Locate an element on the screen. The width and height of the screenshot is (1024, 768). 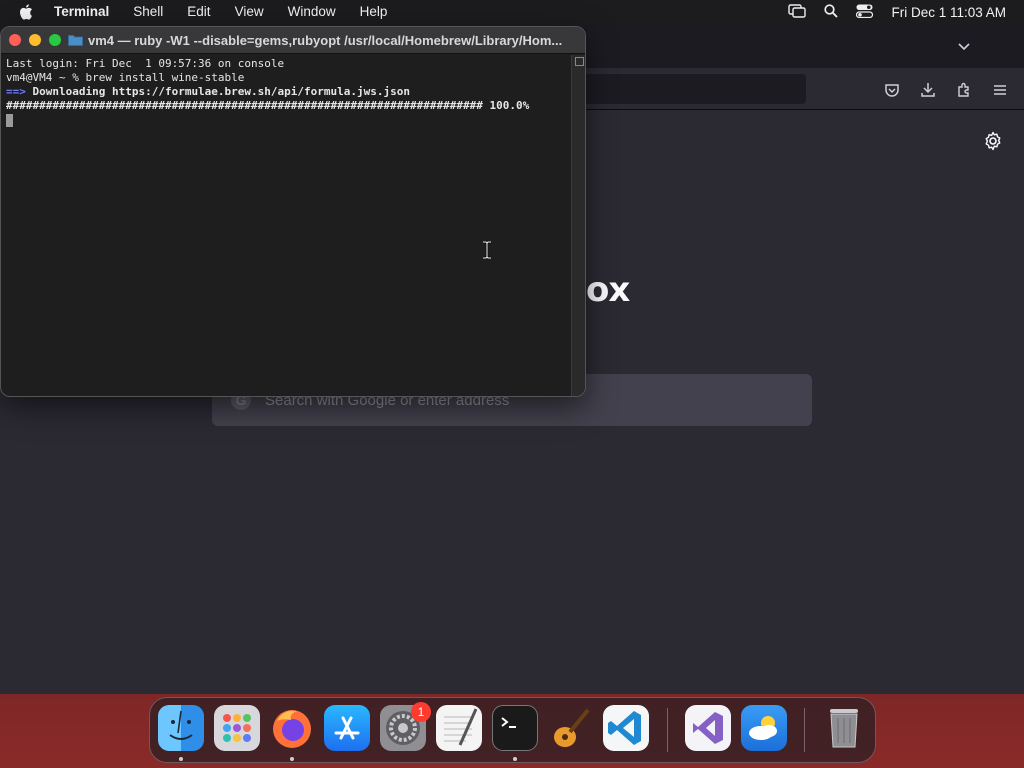
control-center-icon is located at coordinates (865, 12).